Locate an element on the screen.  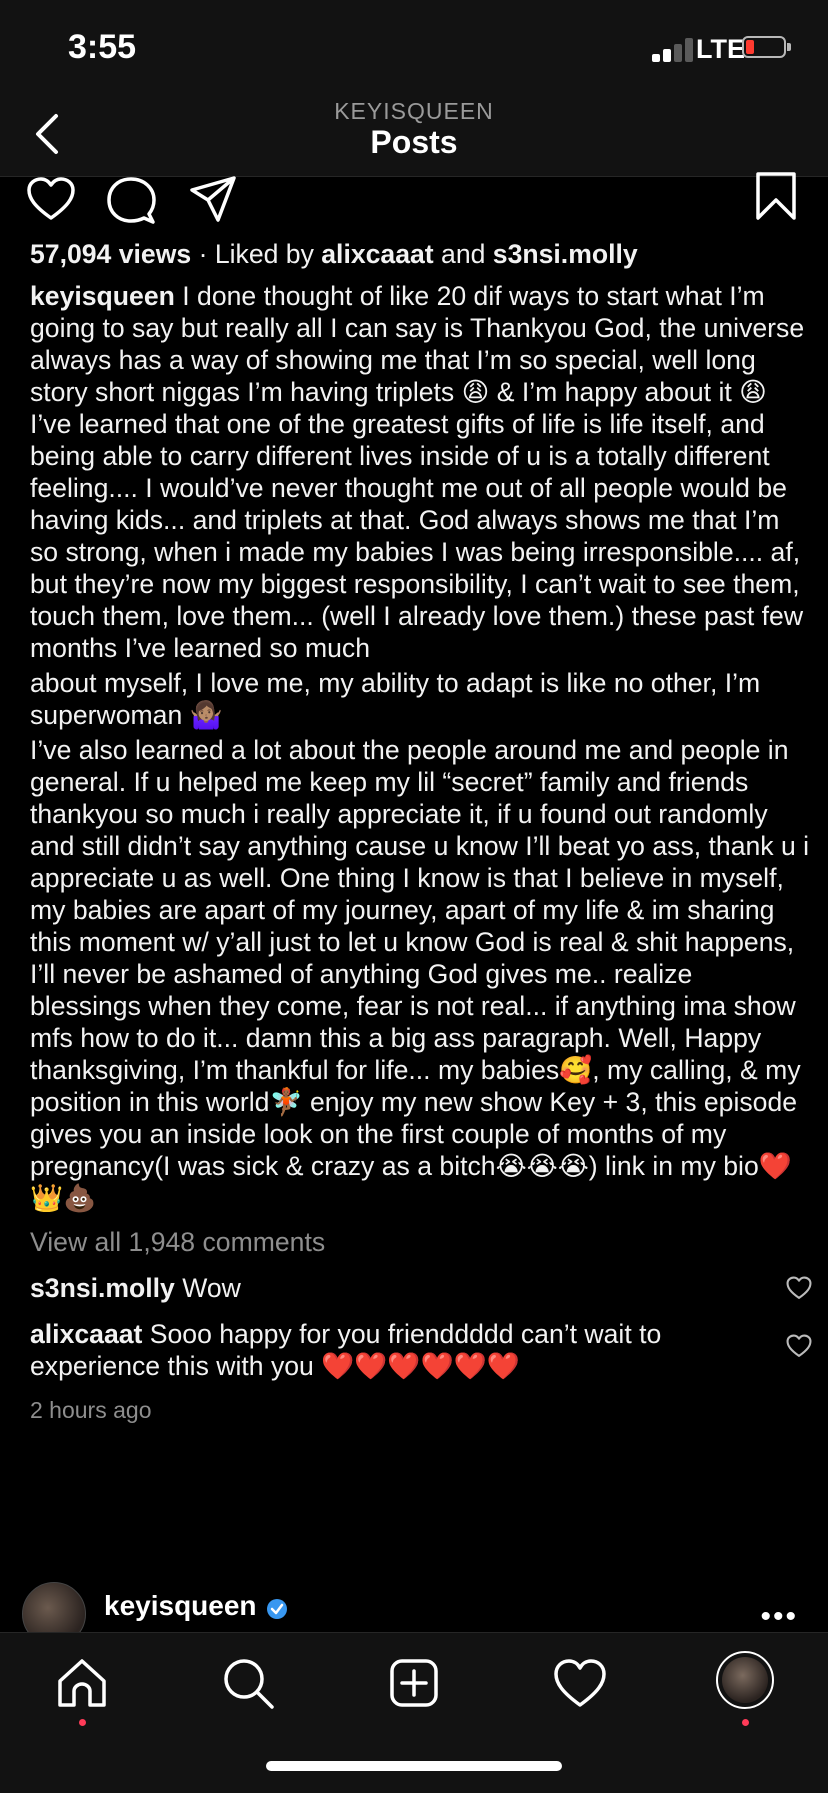
tab-bar is located at coordinates (414, 1712).